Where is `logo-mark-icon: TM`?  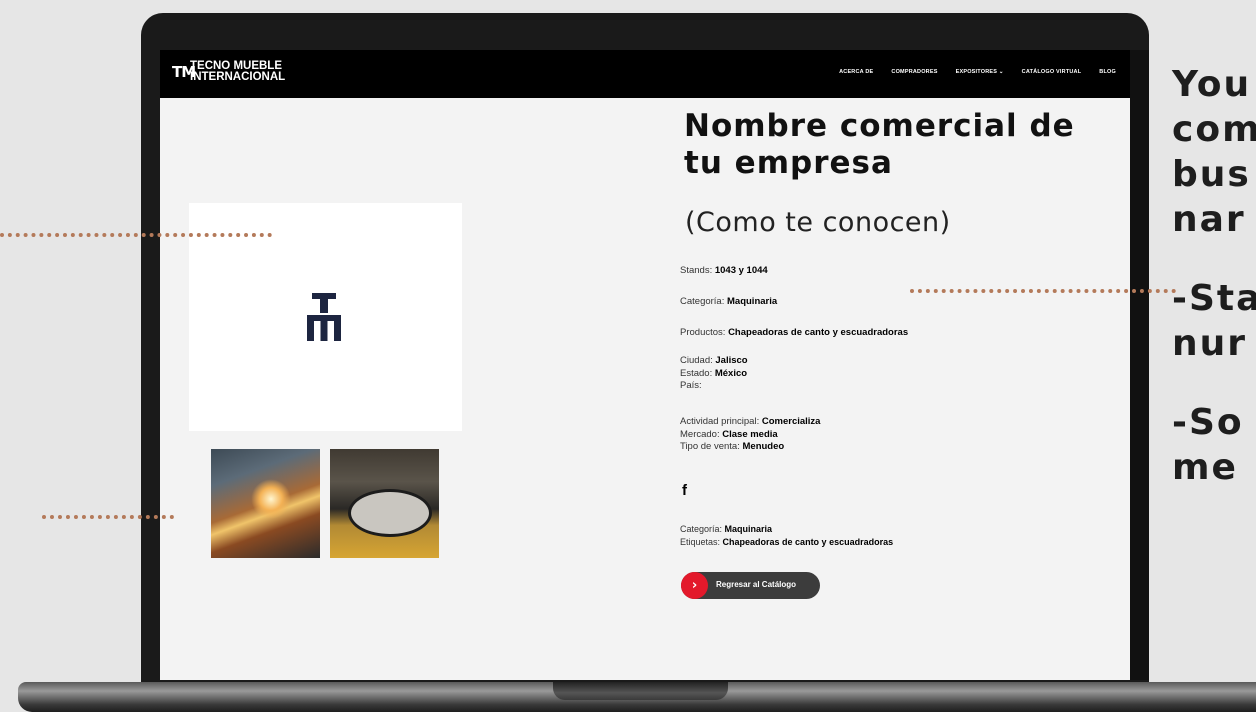 logo-mark-icon: TM is located at coordinates (184, 72).